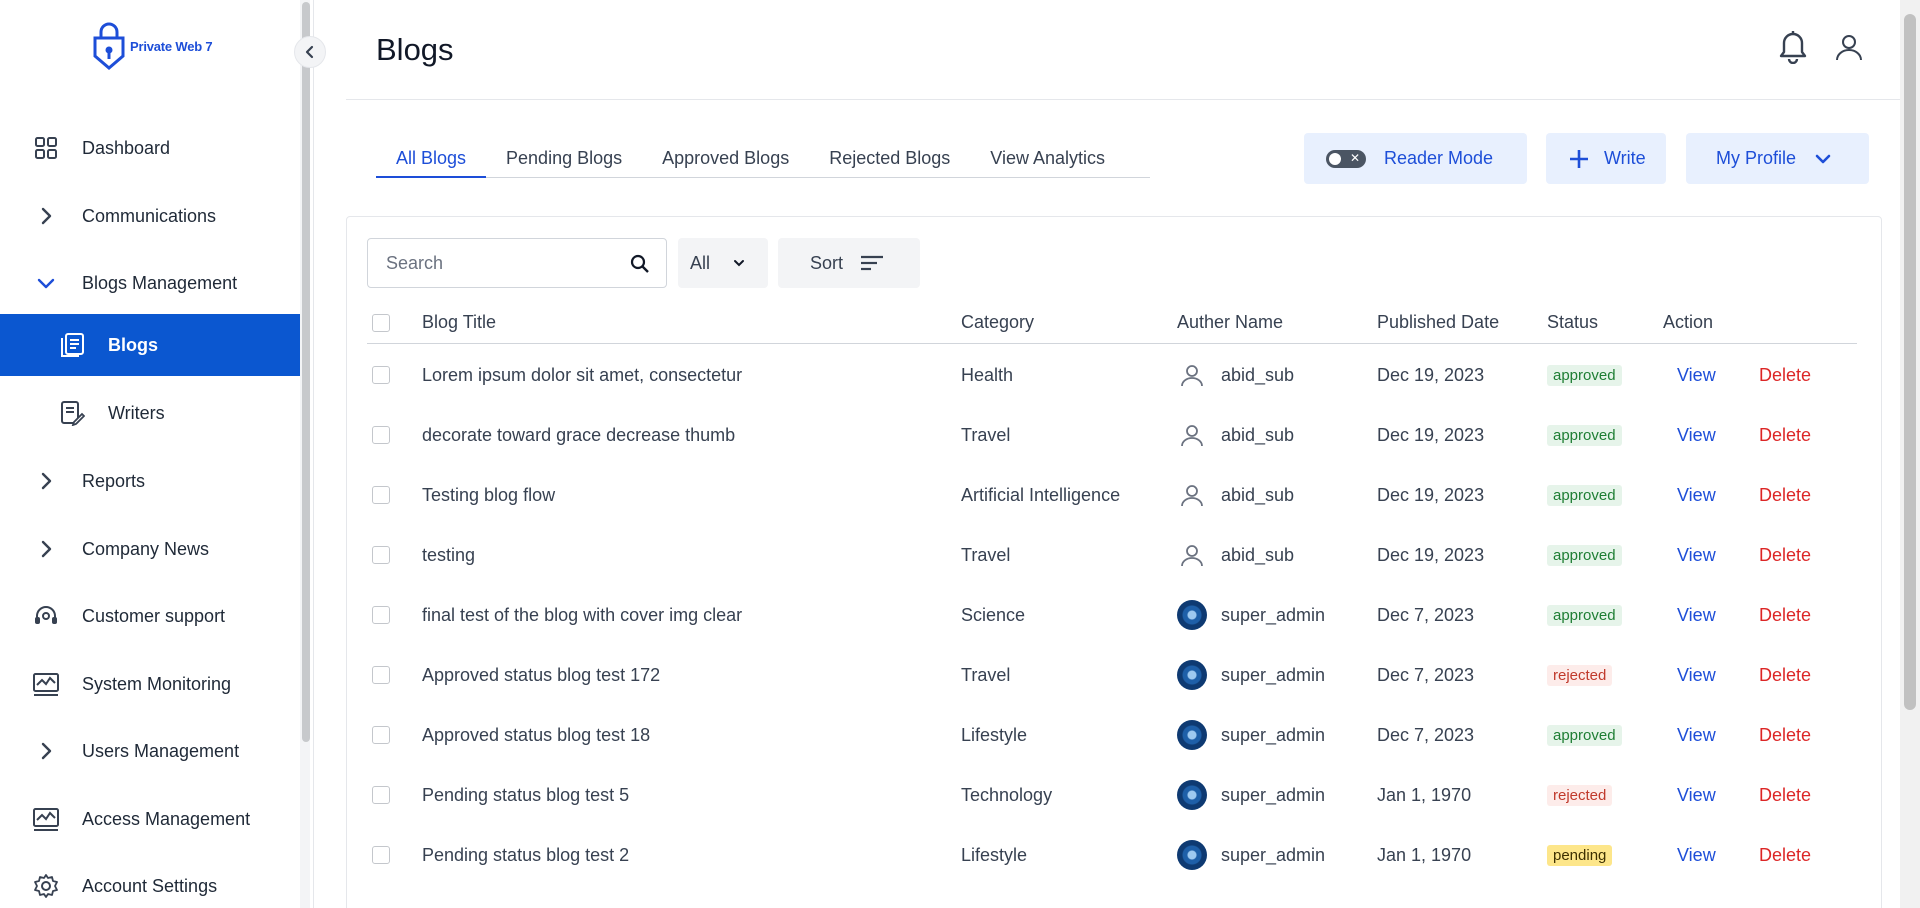 The image size is (1920, 908). Describe the element at coordinates (700, 262) in the screenshot. I see `filter-selected: All` at that location.